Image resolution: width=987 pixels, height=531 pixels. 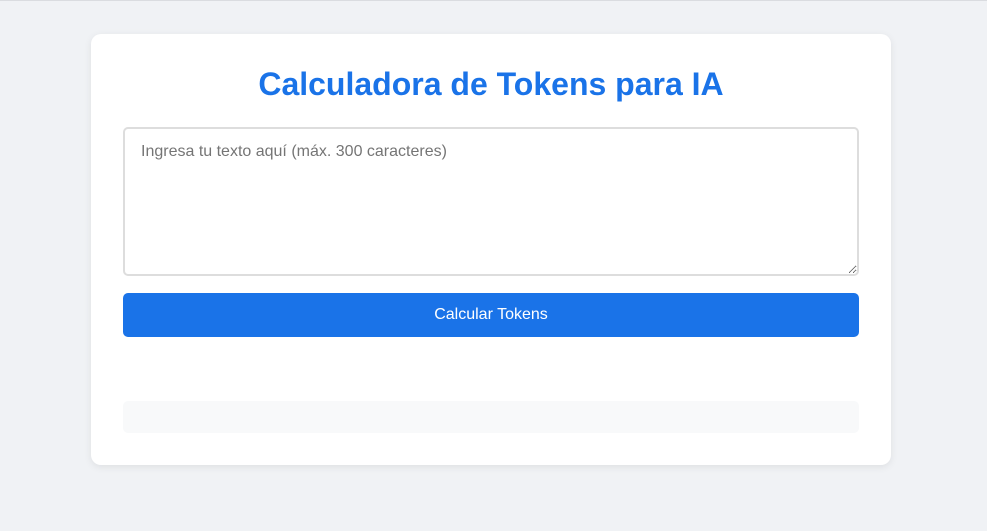 What do you see at coordinates (491, 315) in the screenshot?
I see `calculate-tokens-button: Calcular Tokens` at bounding box center [491, 315].